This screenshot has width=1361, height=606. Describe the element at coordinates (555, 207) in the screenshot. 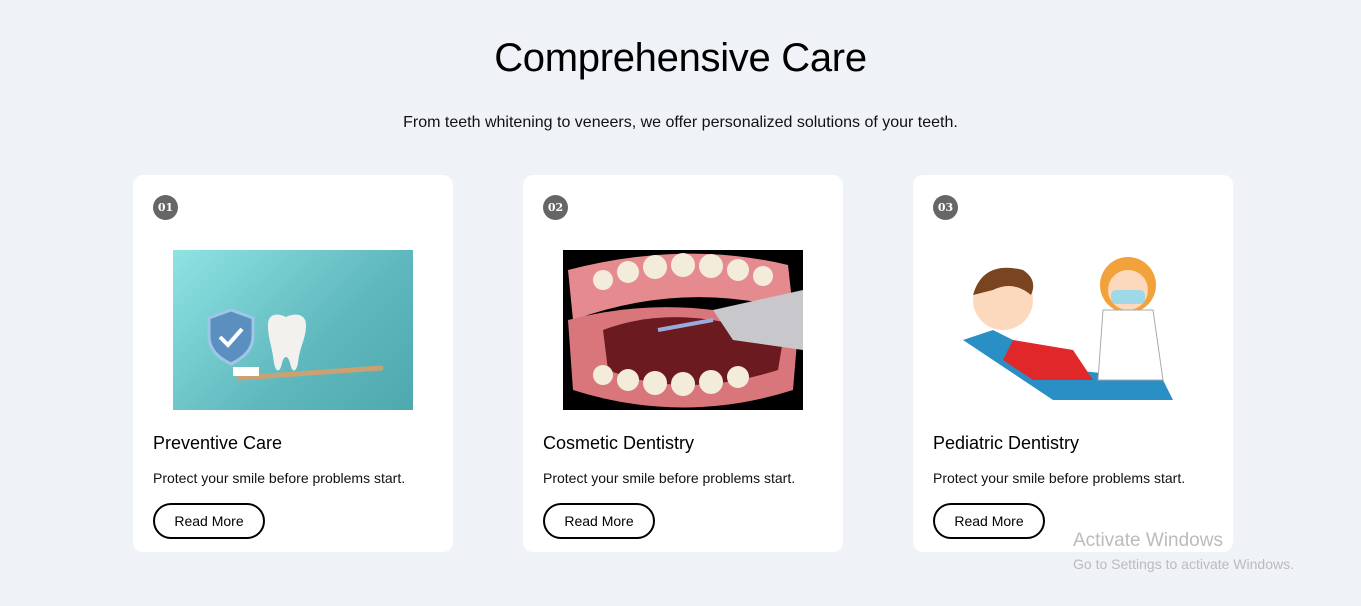

I see `card-number-badge: 02` at that location.